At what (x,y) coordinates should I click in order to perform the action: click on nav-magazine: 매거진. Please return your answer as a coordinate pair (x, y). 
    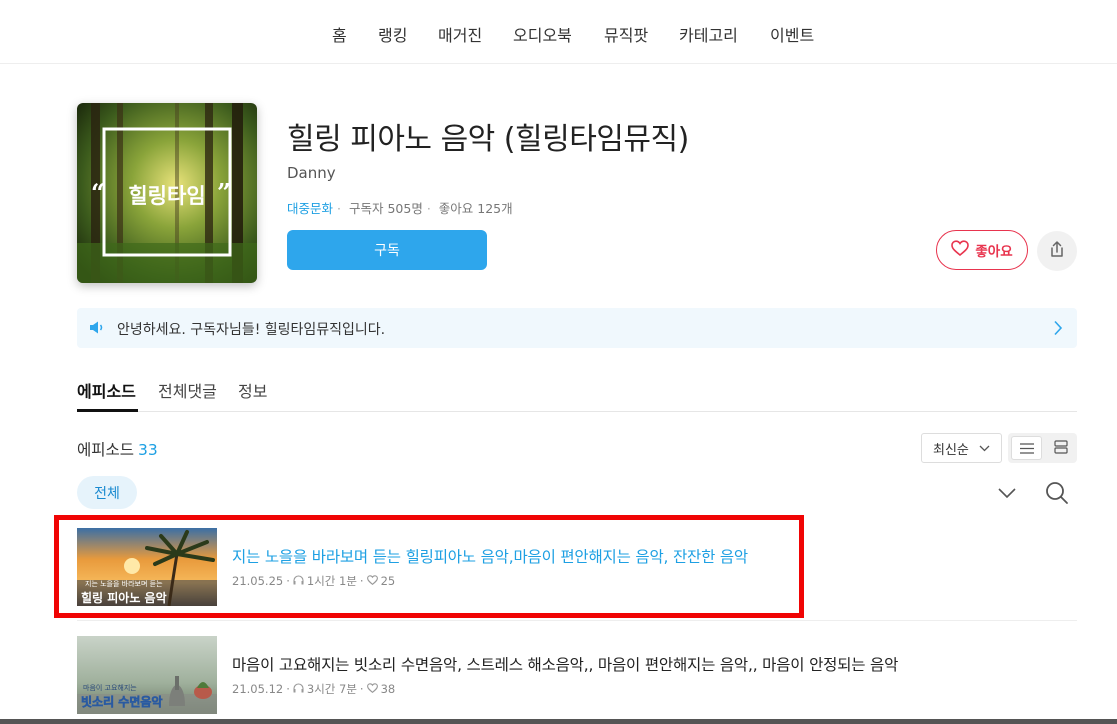
    Looking at the image, I should click on (460, 34).